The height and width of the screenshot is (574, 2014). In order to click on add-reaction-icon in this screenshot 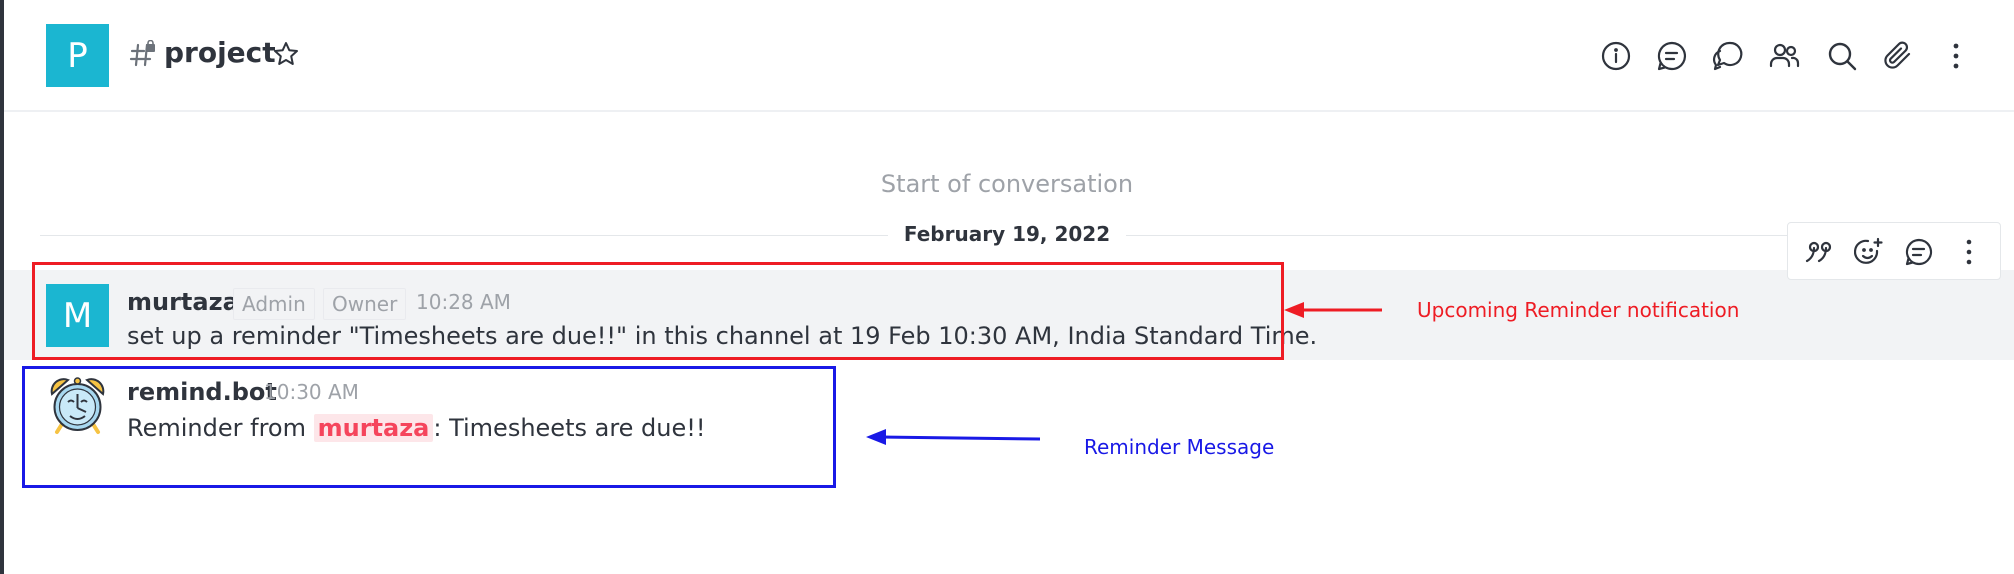, I will do `click(1868, 252)`.